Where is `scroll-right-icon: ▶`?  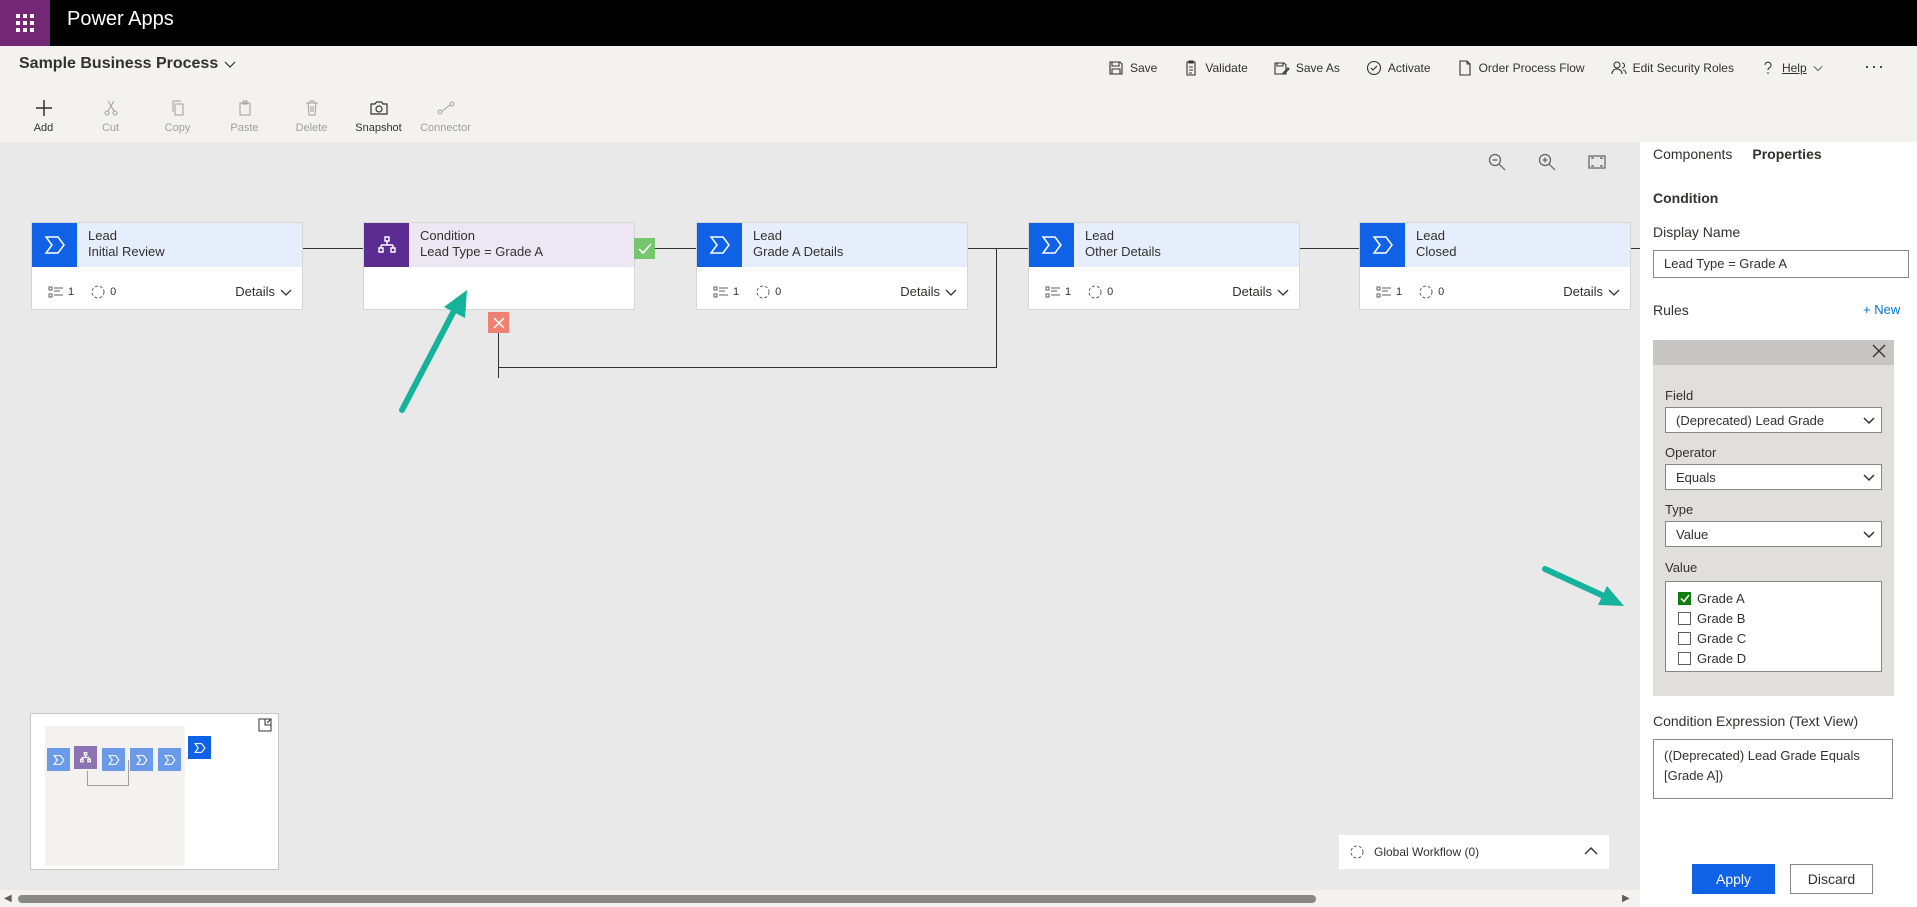 scroll-right-icon: ▶ is located at coordinates (1626, 898).